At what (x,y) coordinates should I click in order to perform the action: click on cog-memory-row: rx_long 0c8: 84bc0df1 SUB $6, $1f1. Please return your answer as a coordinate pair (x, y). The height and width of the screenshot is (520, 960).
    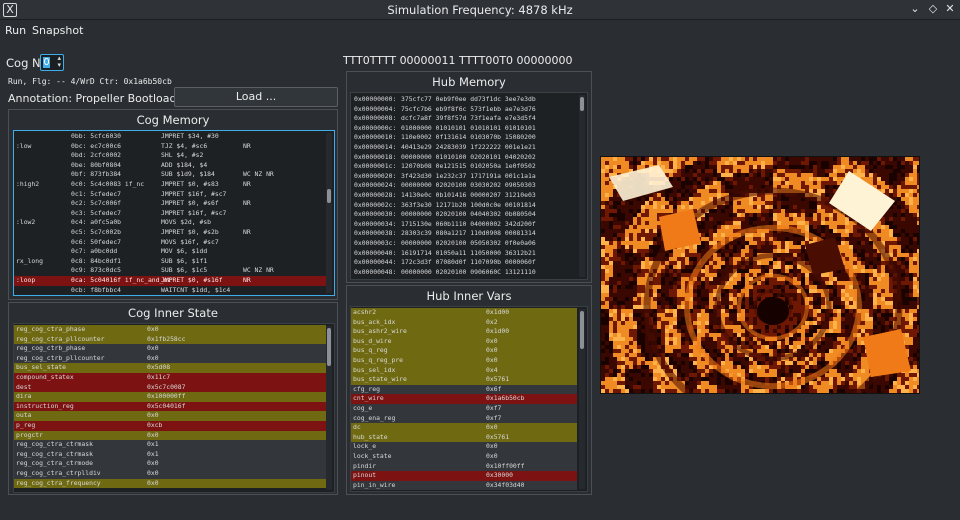
    Looking at the image, I should click on (170, 262).